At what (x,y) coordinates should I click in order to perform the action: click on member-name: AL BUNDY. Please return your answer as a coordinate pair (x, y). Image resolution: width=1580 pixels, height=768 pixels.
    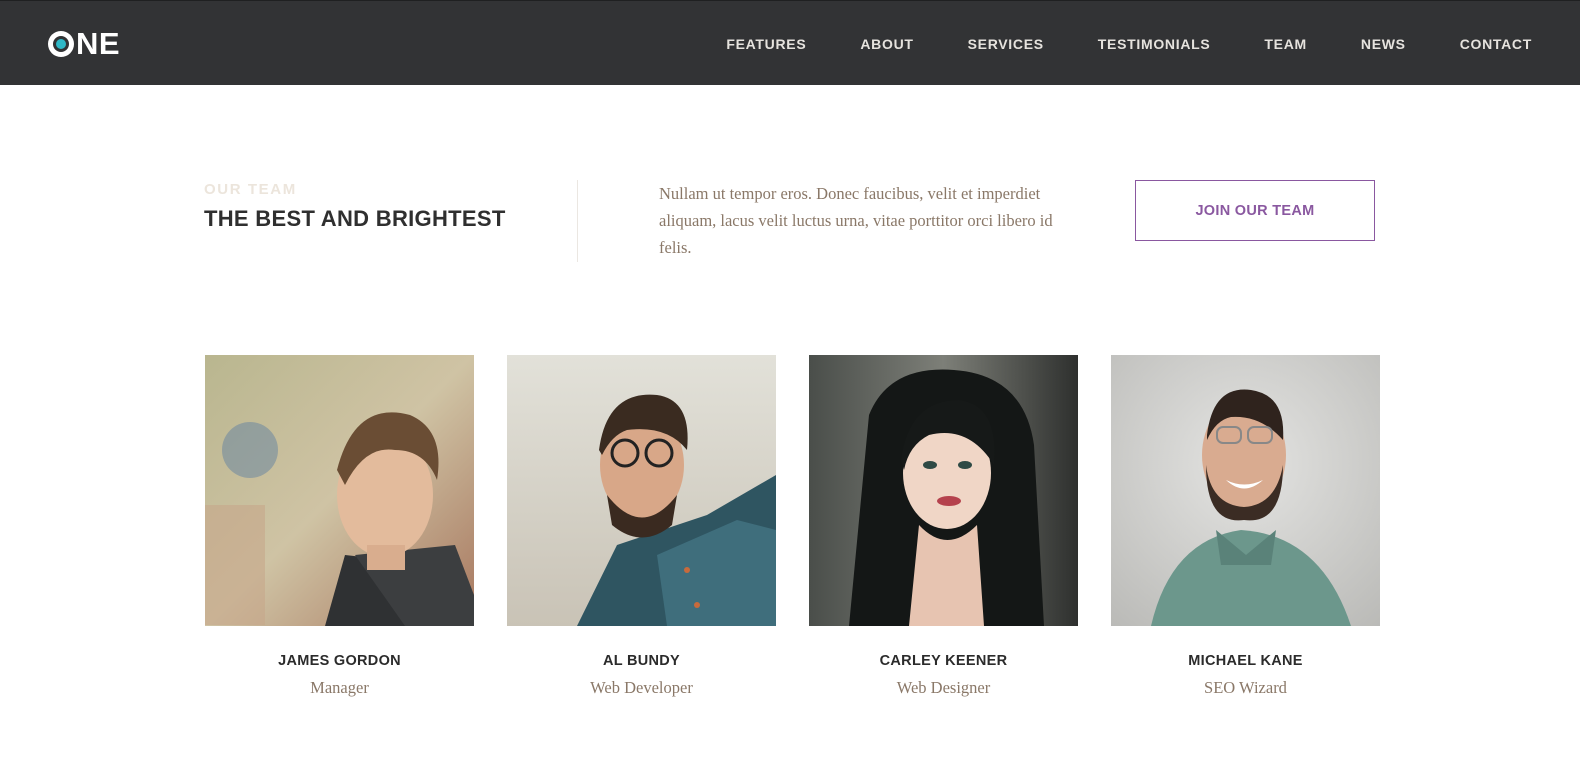
    Looking at the image, I should click on (641, 661).